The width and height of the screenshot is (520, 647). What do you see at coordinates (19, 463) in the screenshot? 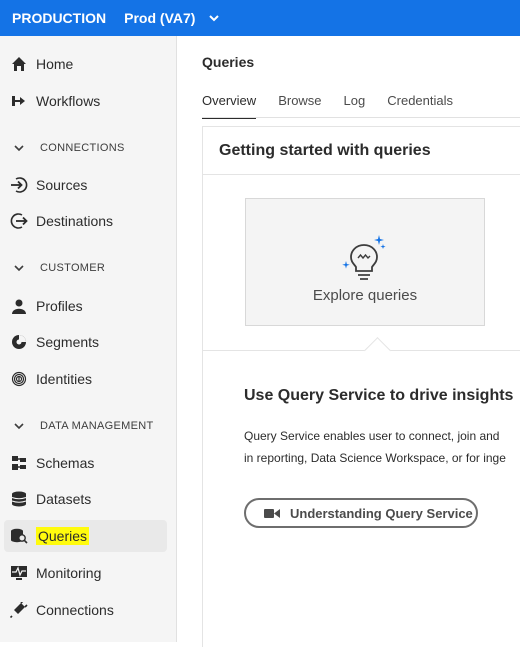
I see `schemas-icon` at bounding box center [19, 463].